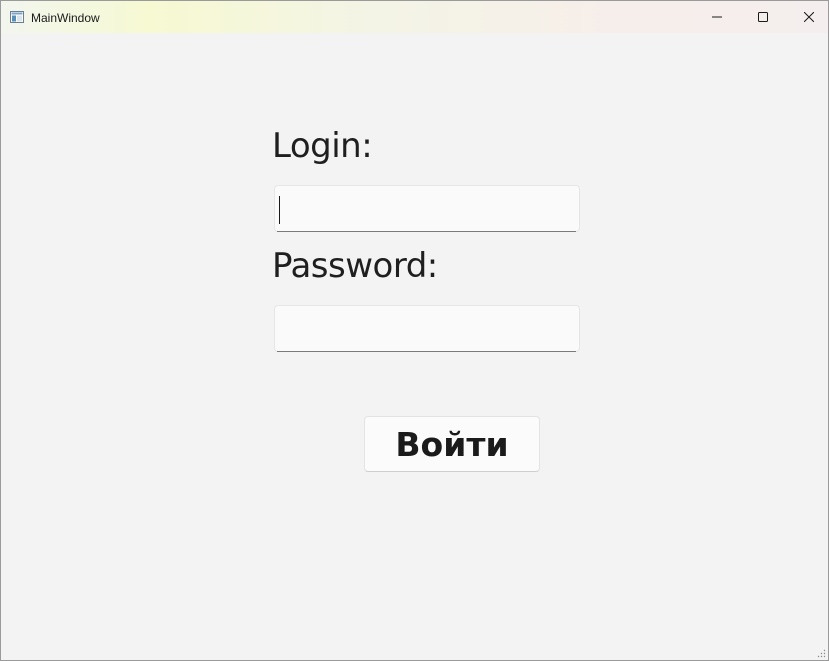 This screenshot has width=829, height=661. I want to click on login-input, so click(427, 208).